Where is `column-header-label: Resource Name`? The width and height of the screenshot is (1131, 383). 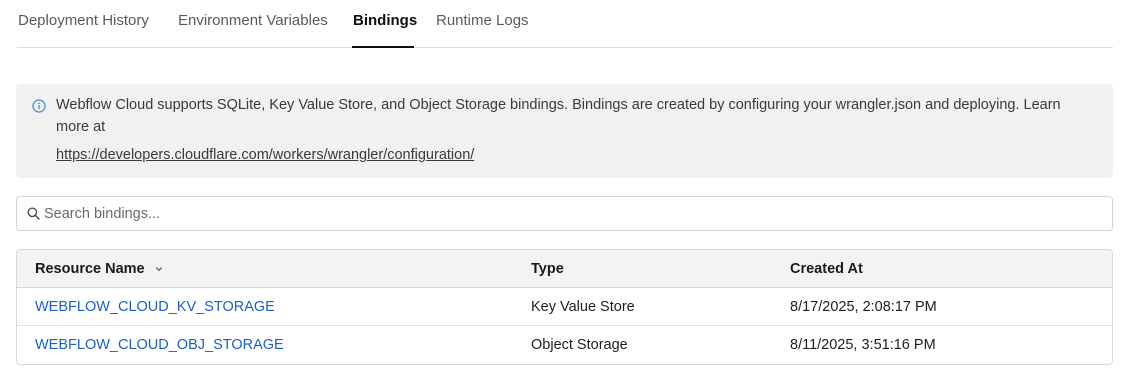 column-header-label: Resource Name is located at coordinates (90, 268).